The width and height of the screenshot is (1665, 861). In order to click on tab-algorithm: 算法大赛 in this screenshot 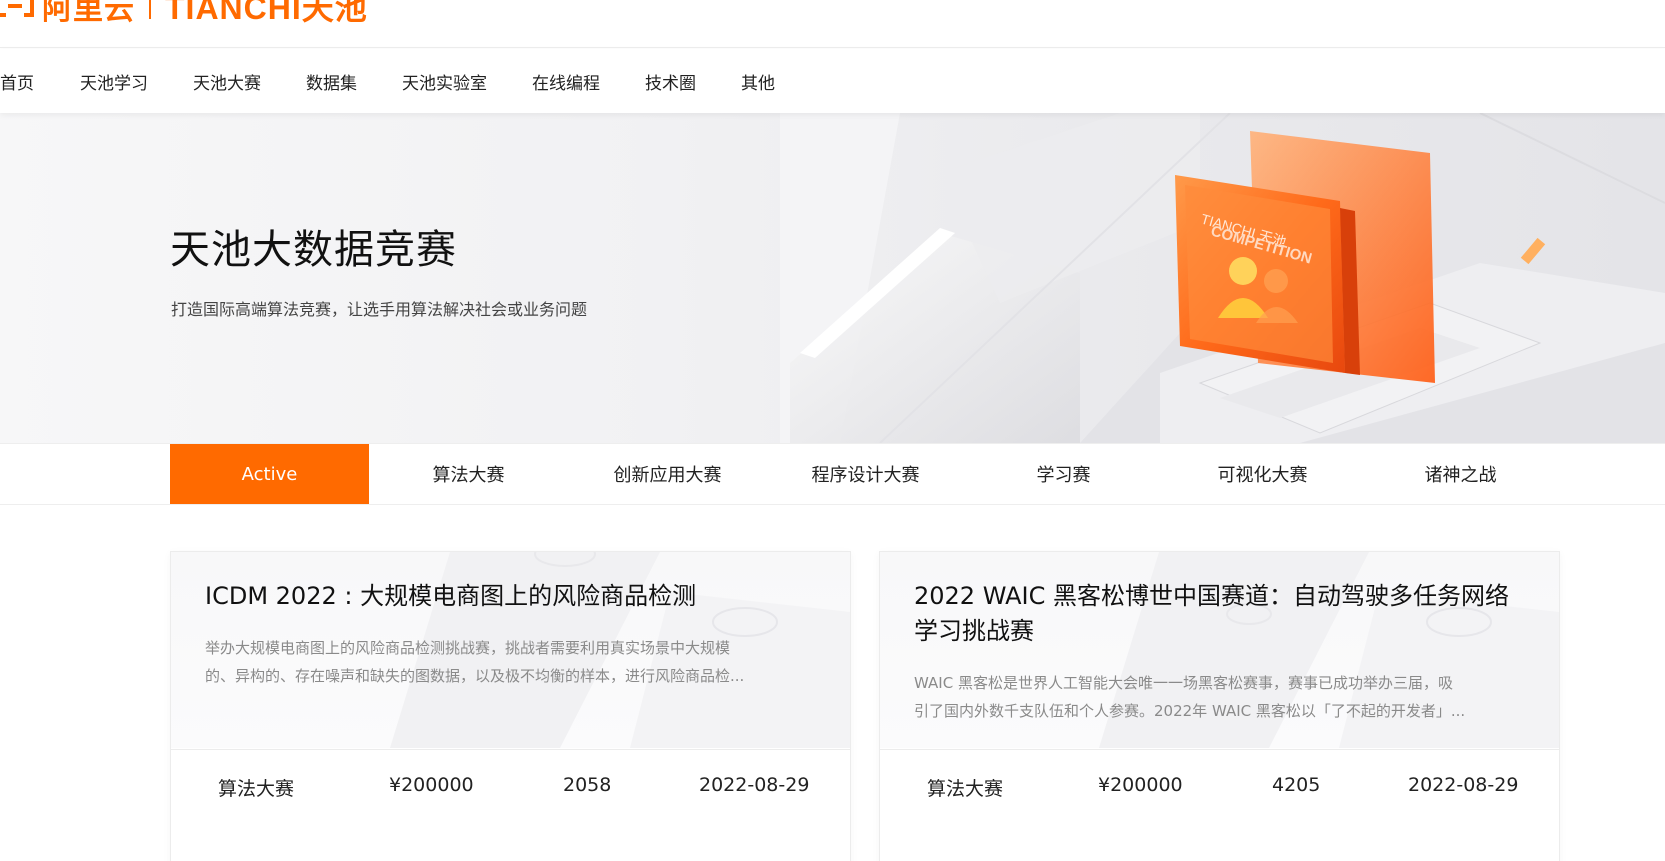, I will do `click(468, 474)`.